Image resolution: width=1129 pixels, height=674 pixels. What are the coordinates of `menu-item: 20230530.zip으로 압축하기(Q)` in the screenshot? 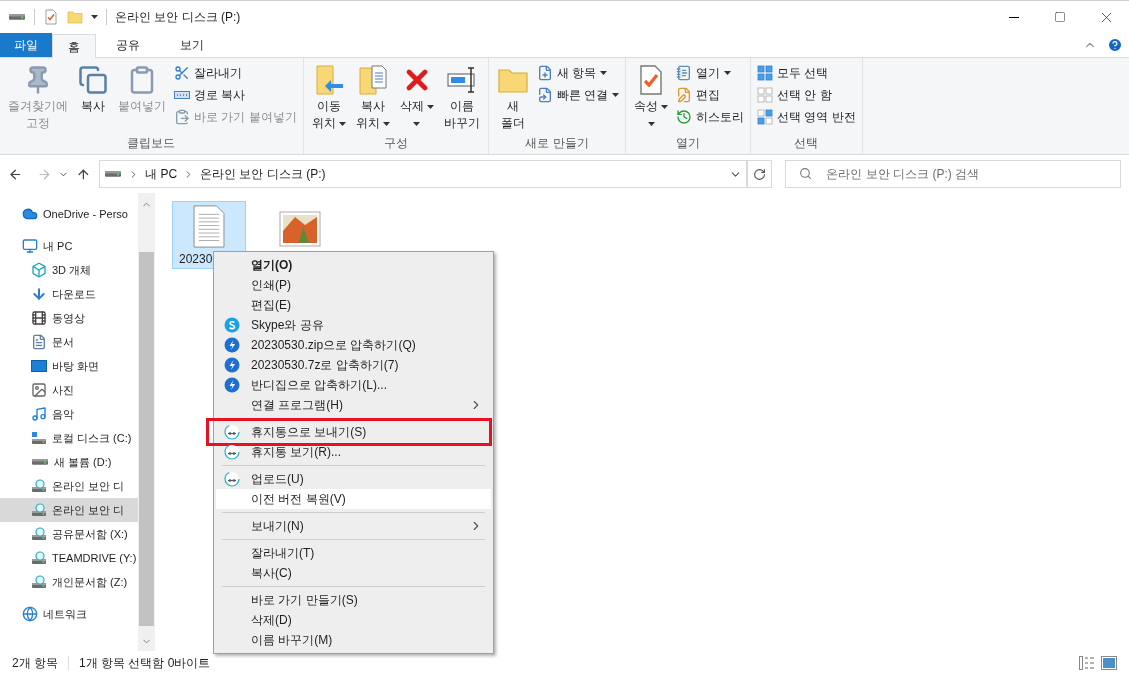 It's located at (353, 345).